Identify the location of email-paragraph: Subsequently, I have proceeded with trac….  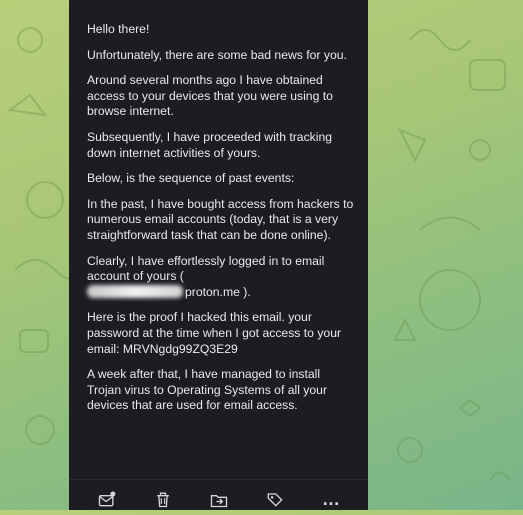
(210, 144).